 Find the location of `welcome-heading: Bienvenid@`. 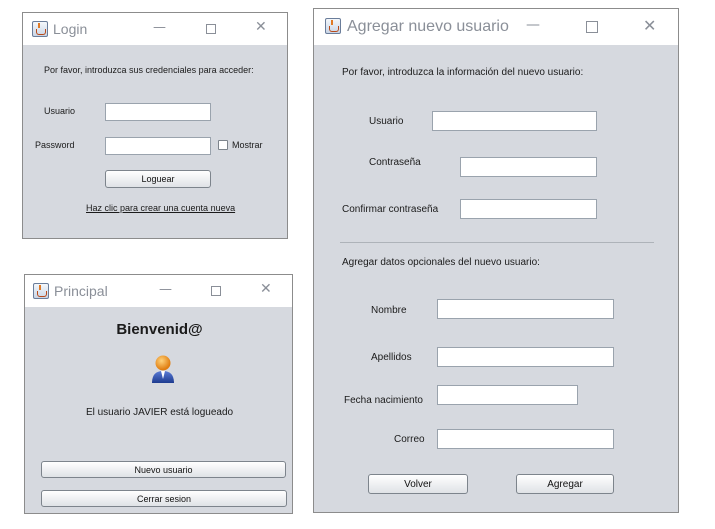

welcome-heading: Bienvenid@ is located at coordinates (159, 329).